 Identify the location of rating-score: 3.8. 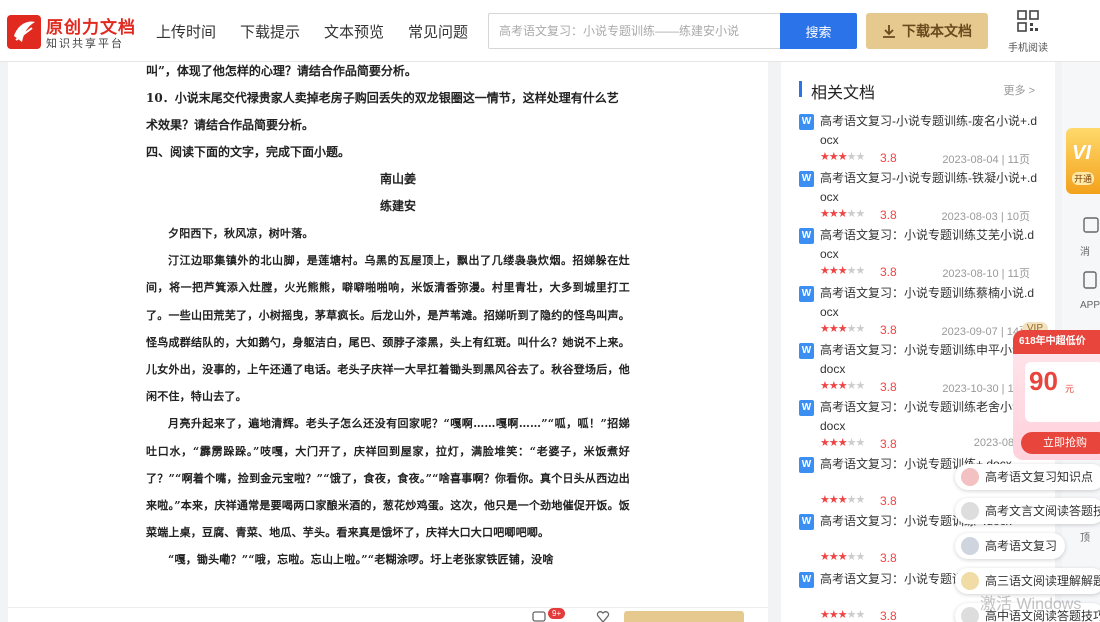
(888, 386).